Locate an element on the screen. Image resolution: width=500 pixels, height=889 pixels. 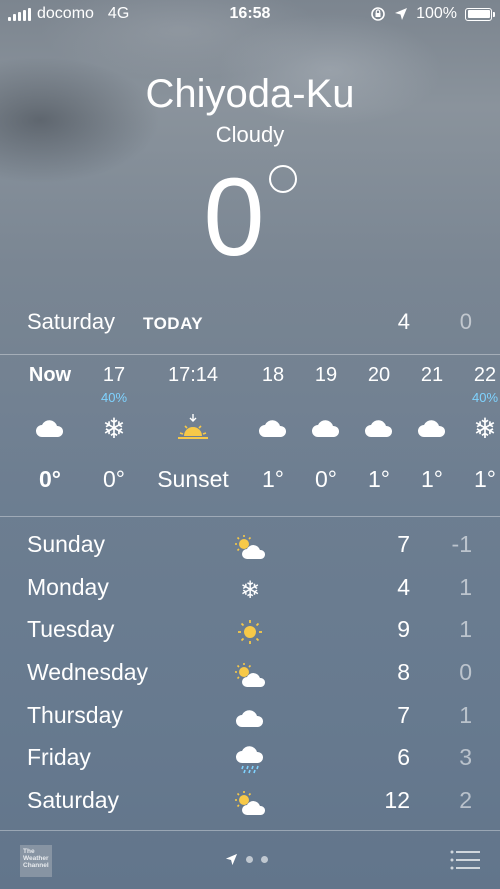
battery-icon is located at coordinates (480, 14).